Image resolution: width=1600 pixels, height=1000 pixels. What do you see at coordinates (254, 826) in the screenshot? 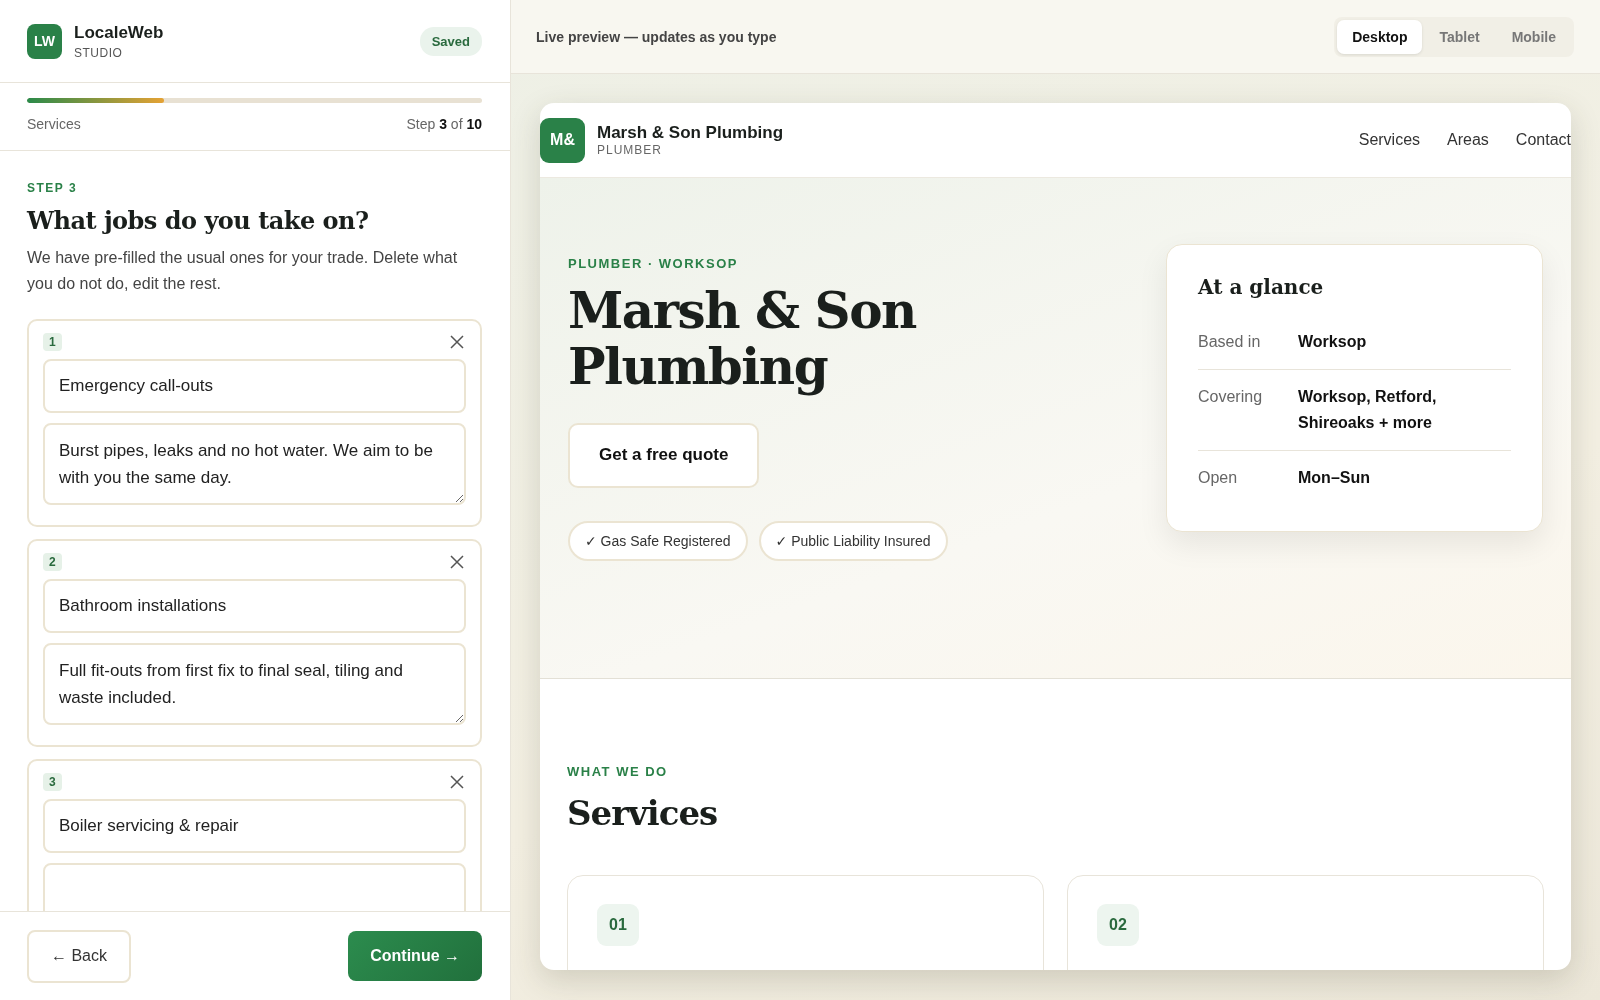
I see `title-field: Boiler servicing & repair` at bounding box center [254, 826].